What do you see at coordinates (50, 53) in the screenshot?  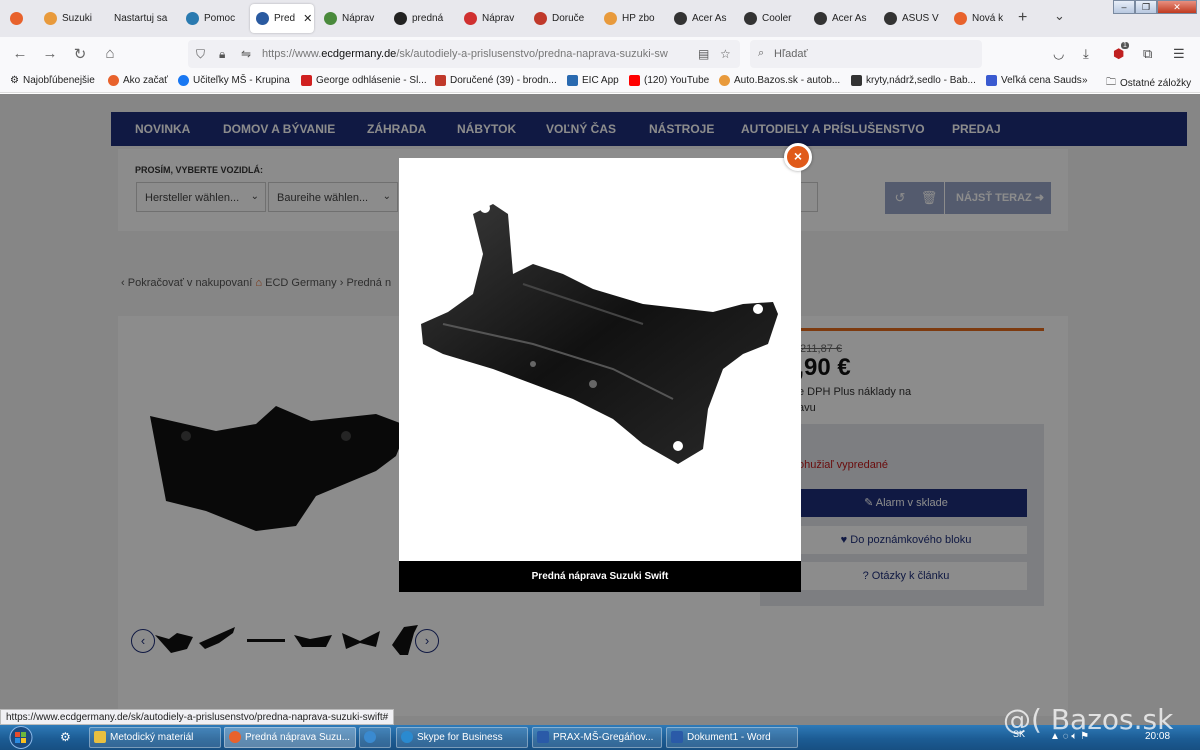 I see `forward-arrow-icon: →` at bounding box center [50, 53].